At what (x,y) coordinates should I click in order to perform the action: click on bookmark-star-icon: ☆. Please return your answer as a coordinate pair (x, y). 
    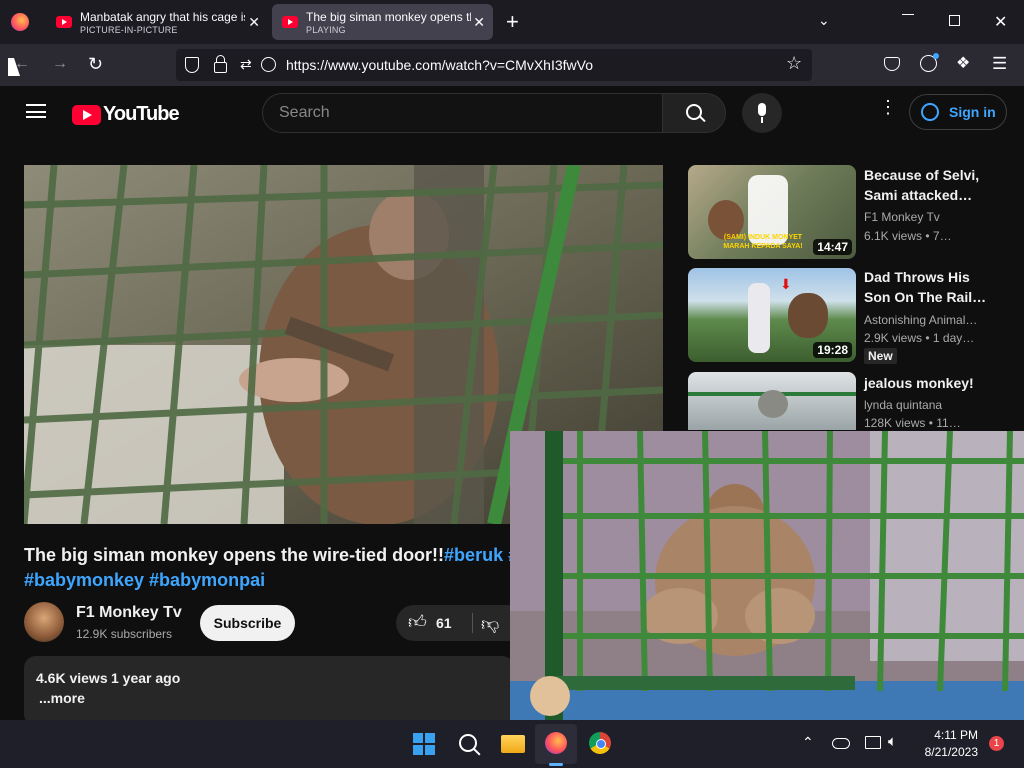
    Looking at the image, I should click on (794, 63).